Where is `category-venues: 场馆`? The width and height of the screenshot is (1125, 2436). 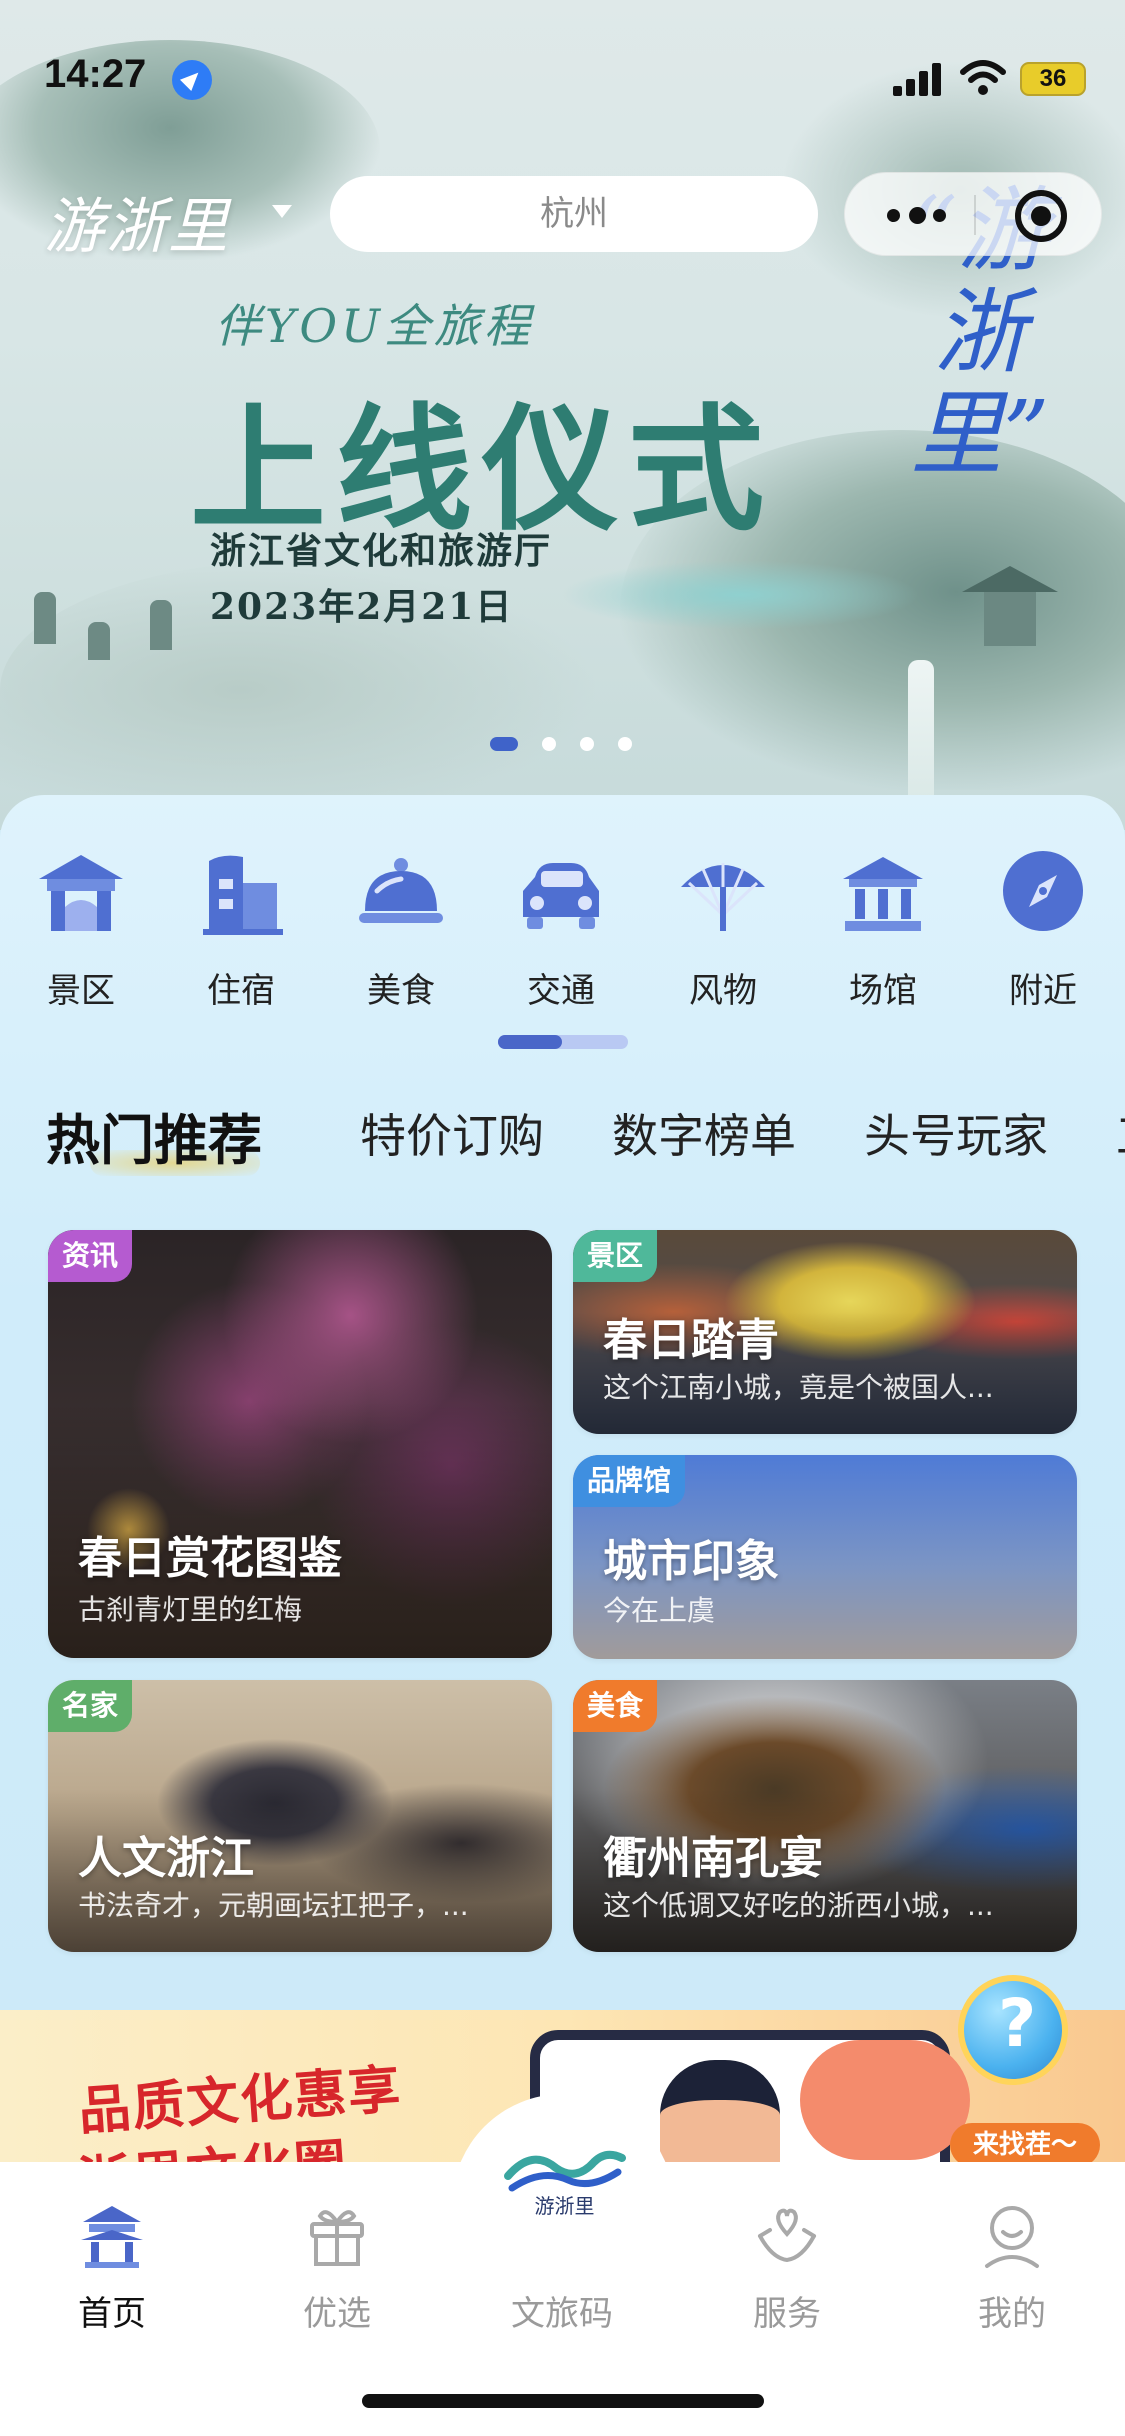
category-venues: 场馆 is located at coordinates (883, 928).